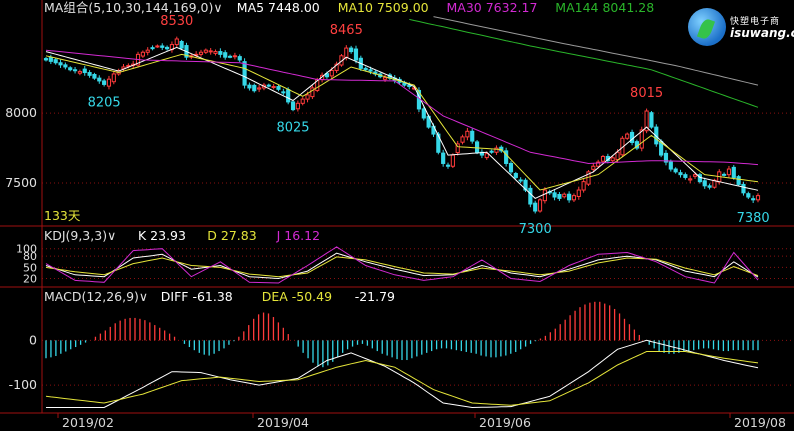 The image size is (794, 431). Describe the element at coordinates (646, 93) in the screenshot. I see `price-annotation: 8015` at that location.